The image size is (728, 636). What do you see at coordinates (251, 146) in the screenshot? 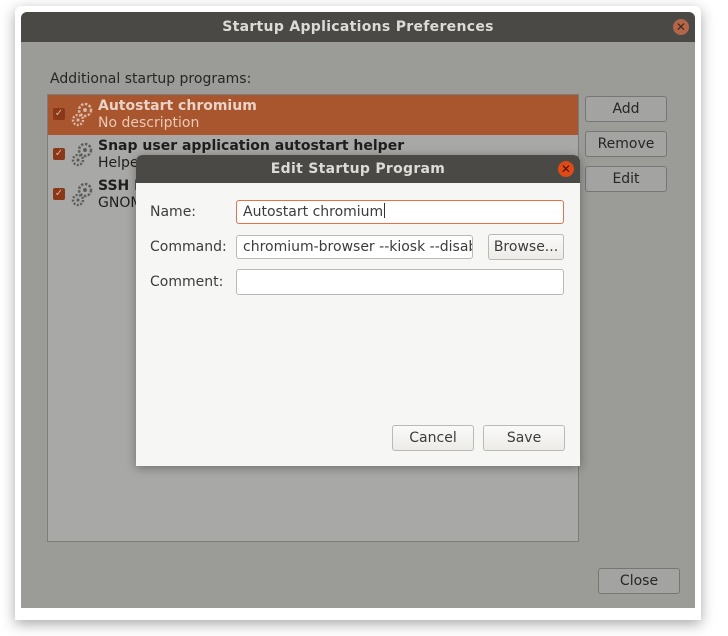
I see `list-item-title: Snap user application autostart helper` at bounding box center [251, 146].